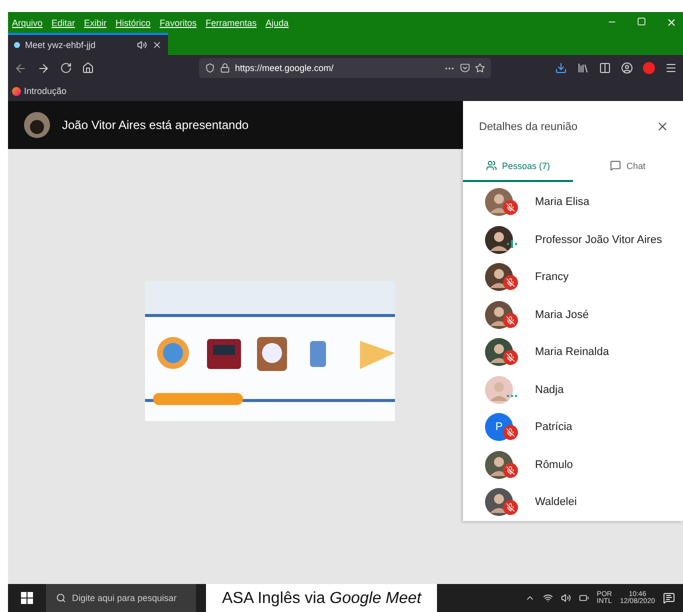 The image size is (683, 612). I want to click on participant-name: Nadja, so click(549, 390).